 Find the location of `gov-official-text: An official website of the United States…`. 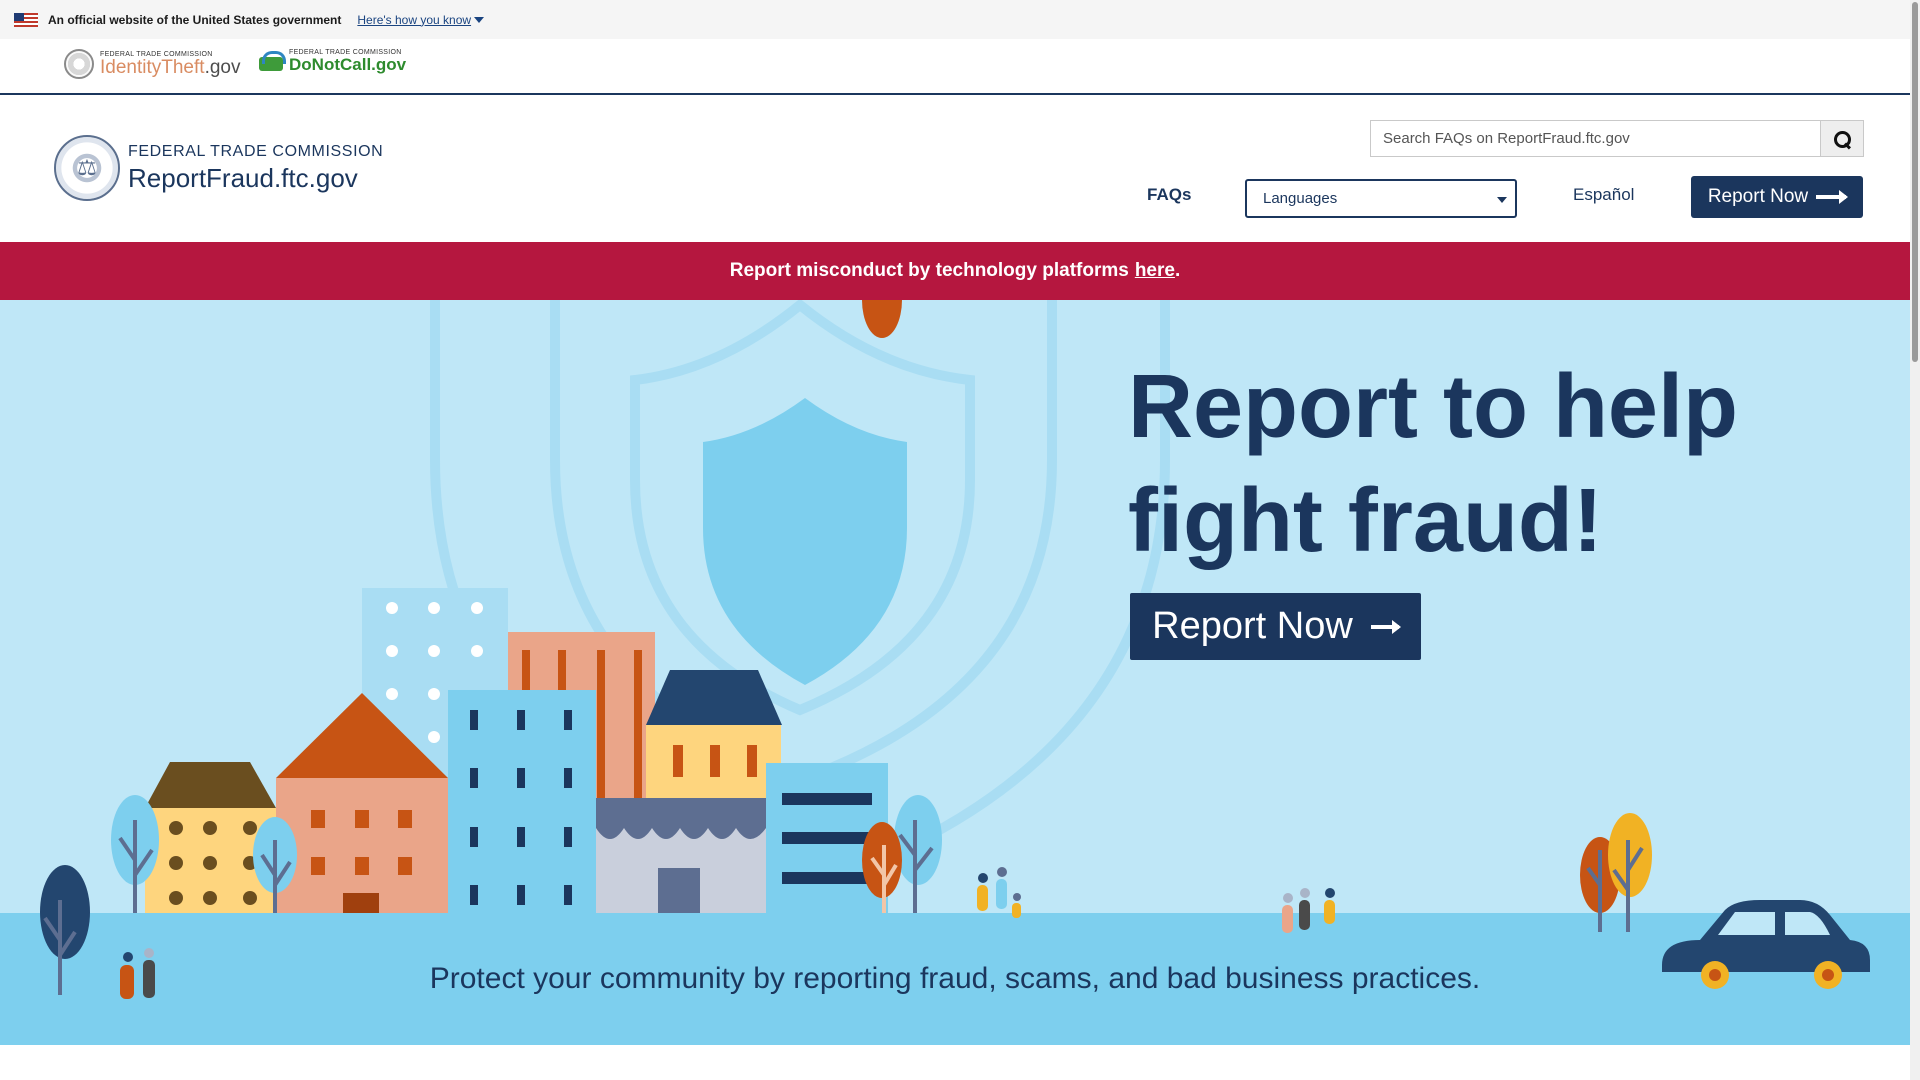

gov-official-text: An official website of the United States… is located at coordinates (194, 20).